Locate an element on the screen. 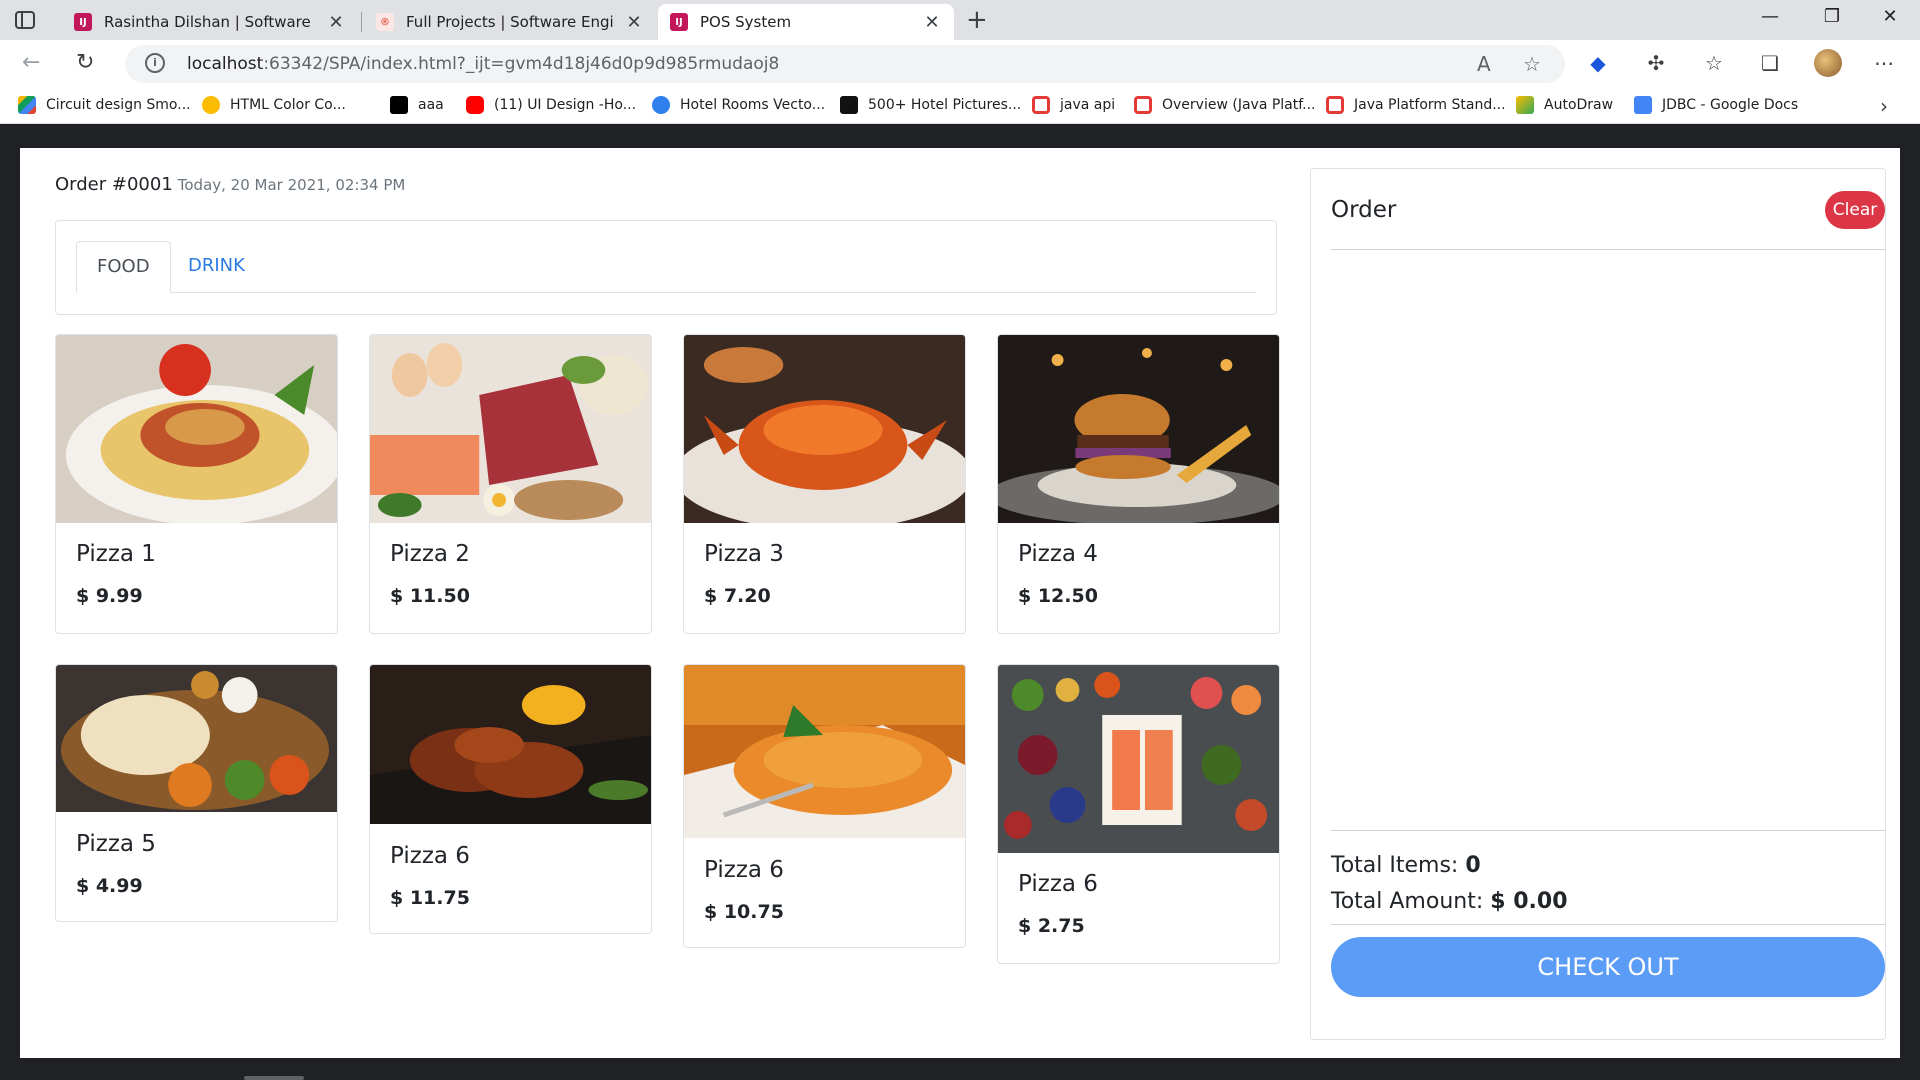 The height and width of the screenshot is (1080, 1920). product-price: $ 11.75 is located at coordinates (430, 898).